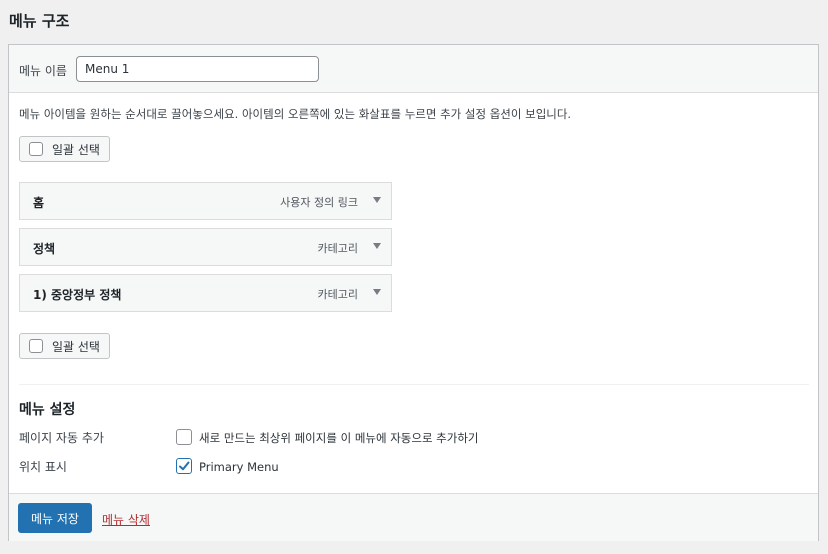 The height and width of the screenshot is (554, 828). Describe the element at coordinates (126, 519) in the screenshot. I see `delete-menu-link: 메뉴 삭제` at that location.